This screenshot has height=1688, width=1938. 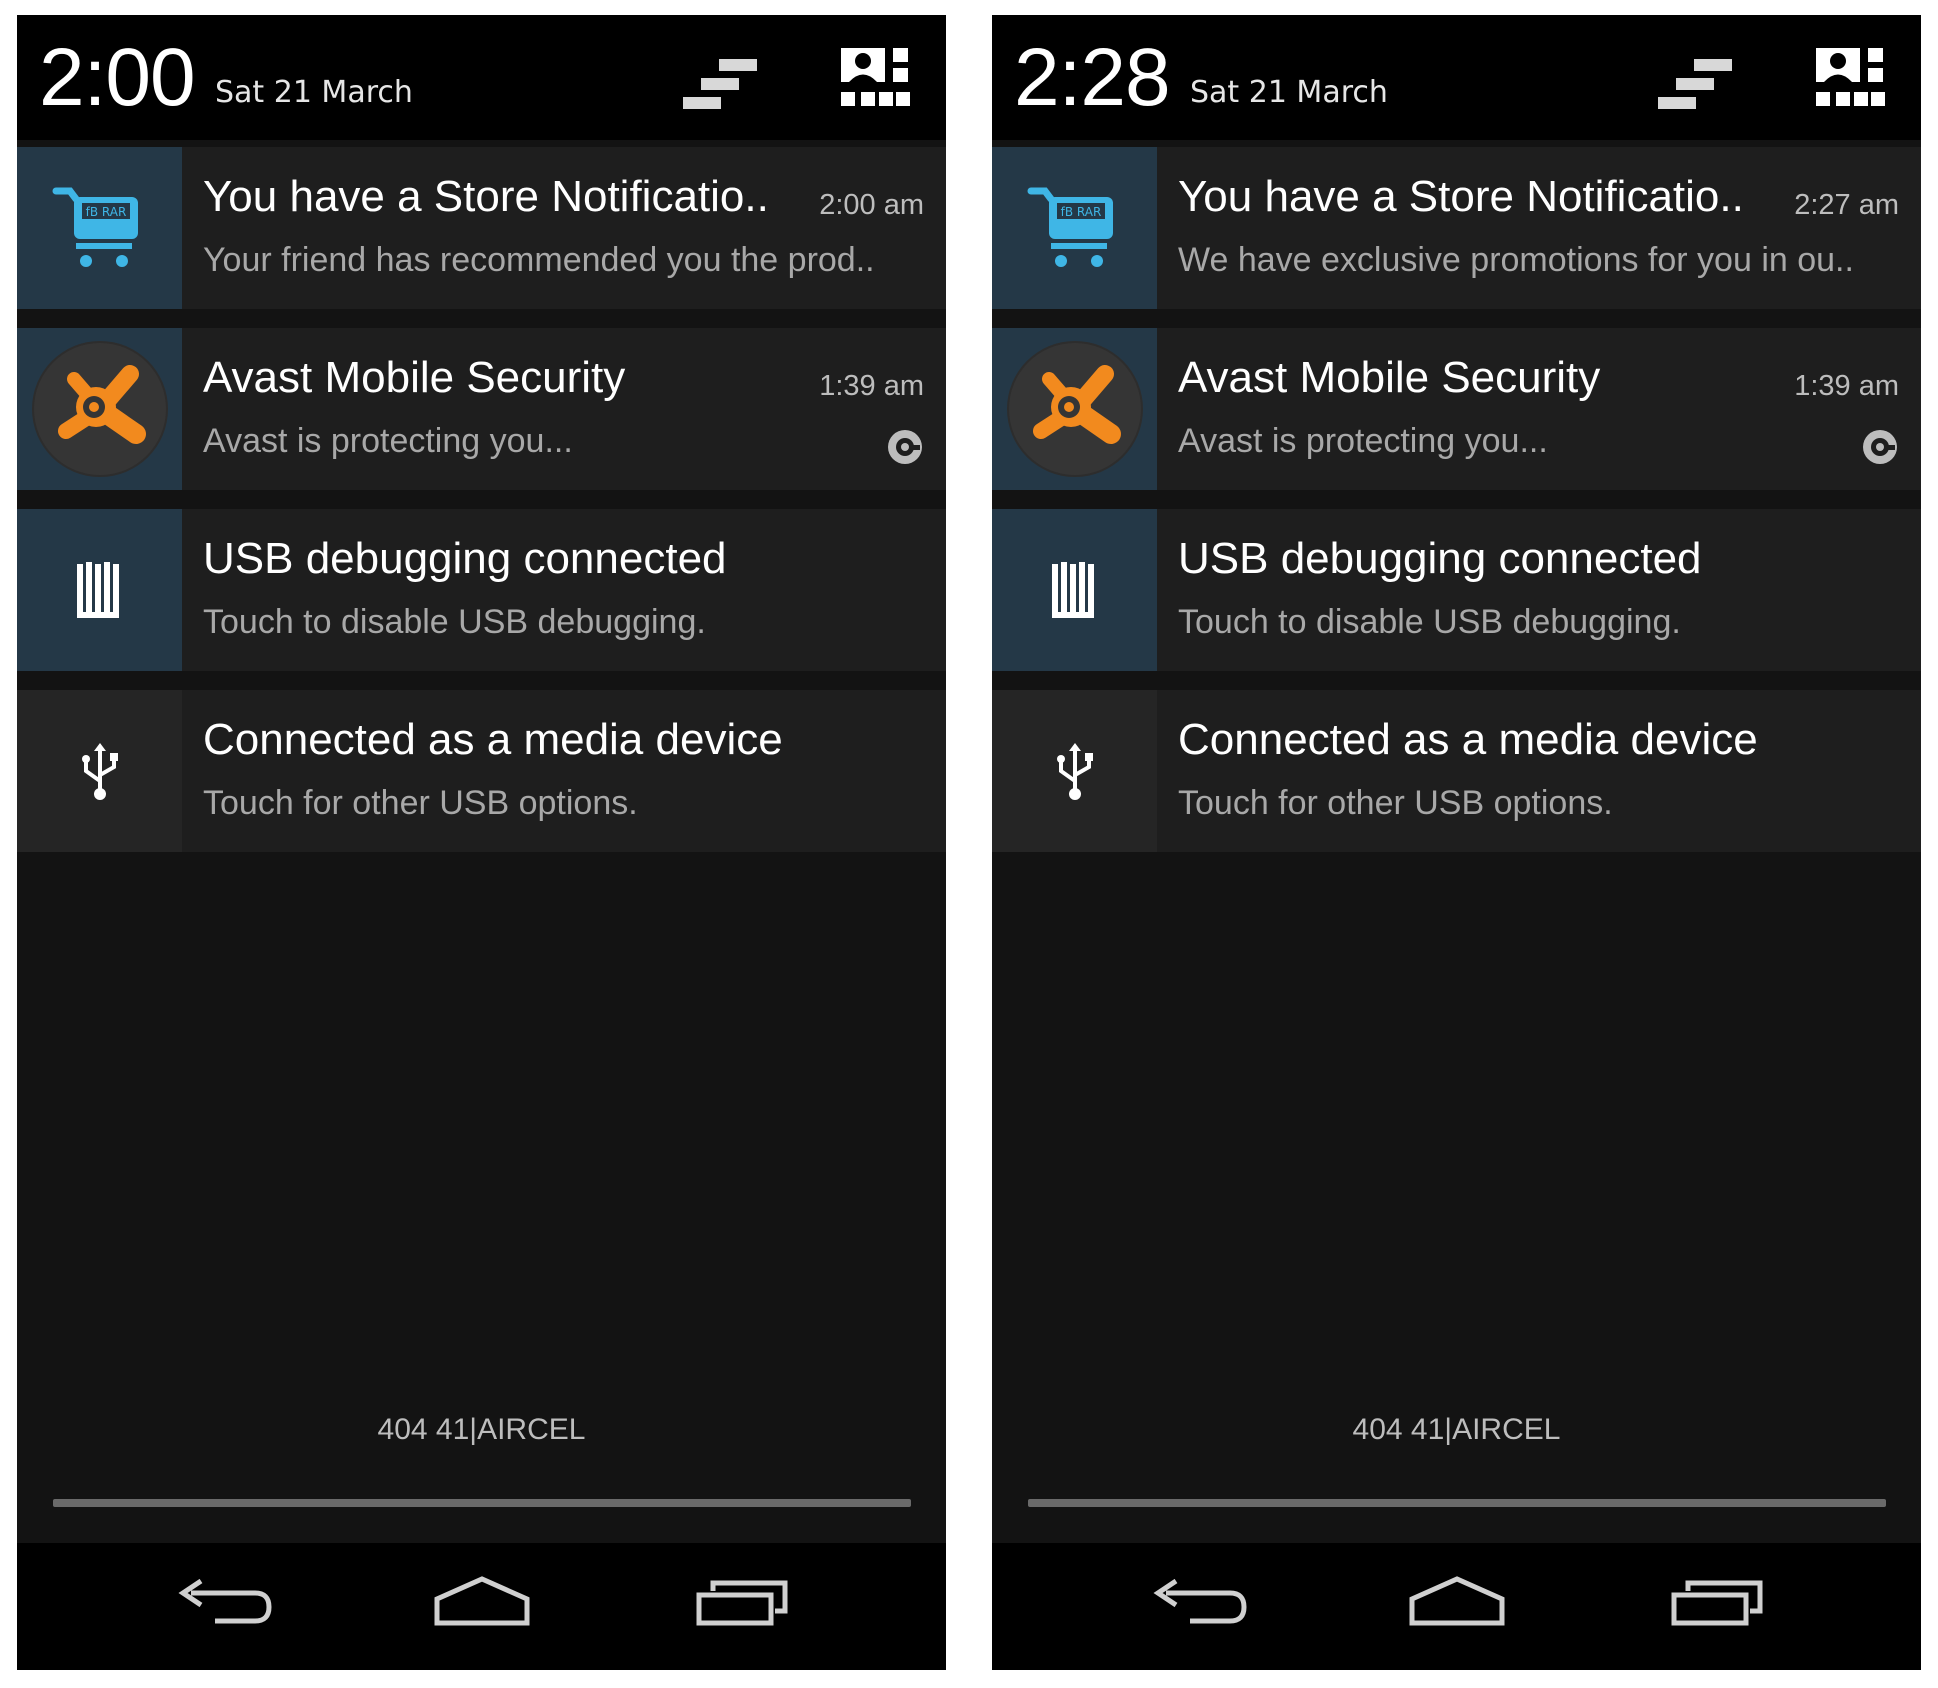 I want to click on status-header: 2:00 Sat 21 March, so click(x=481, y=77).